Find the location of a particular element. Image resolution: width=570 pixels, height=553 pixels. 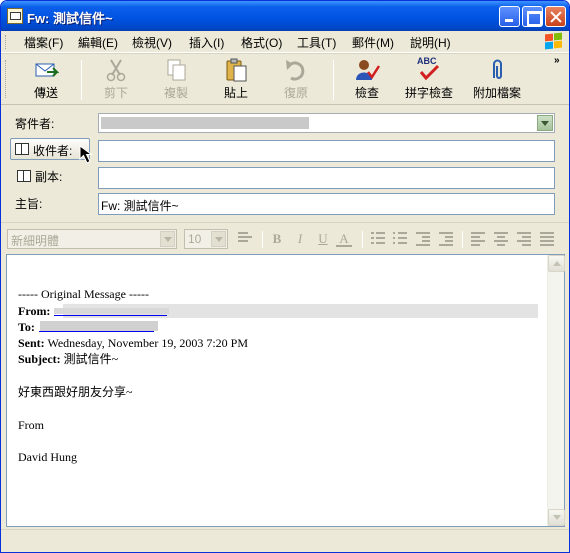

attach-button: 附加檔案 is located at coordinates (497, 81).